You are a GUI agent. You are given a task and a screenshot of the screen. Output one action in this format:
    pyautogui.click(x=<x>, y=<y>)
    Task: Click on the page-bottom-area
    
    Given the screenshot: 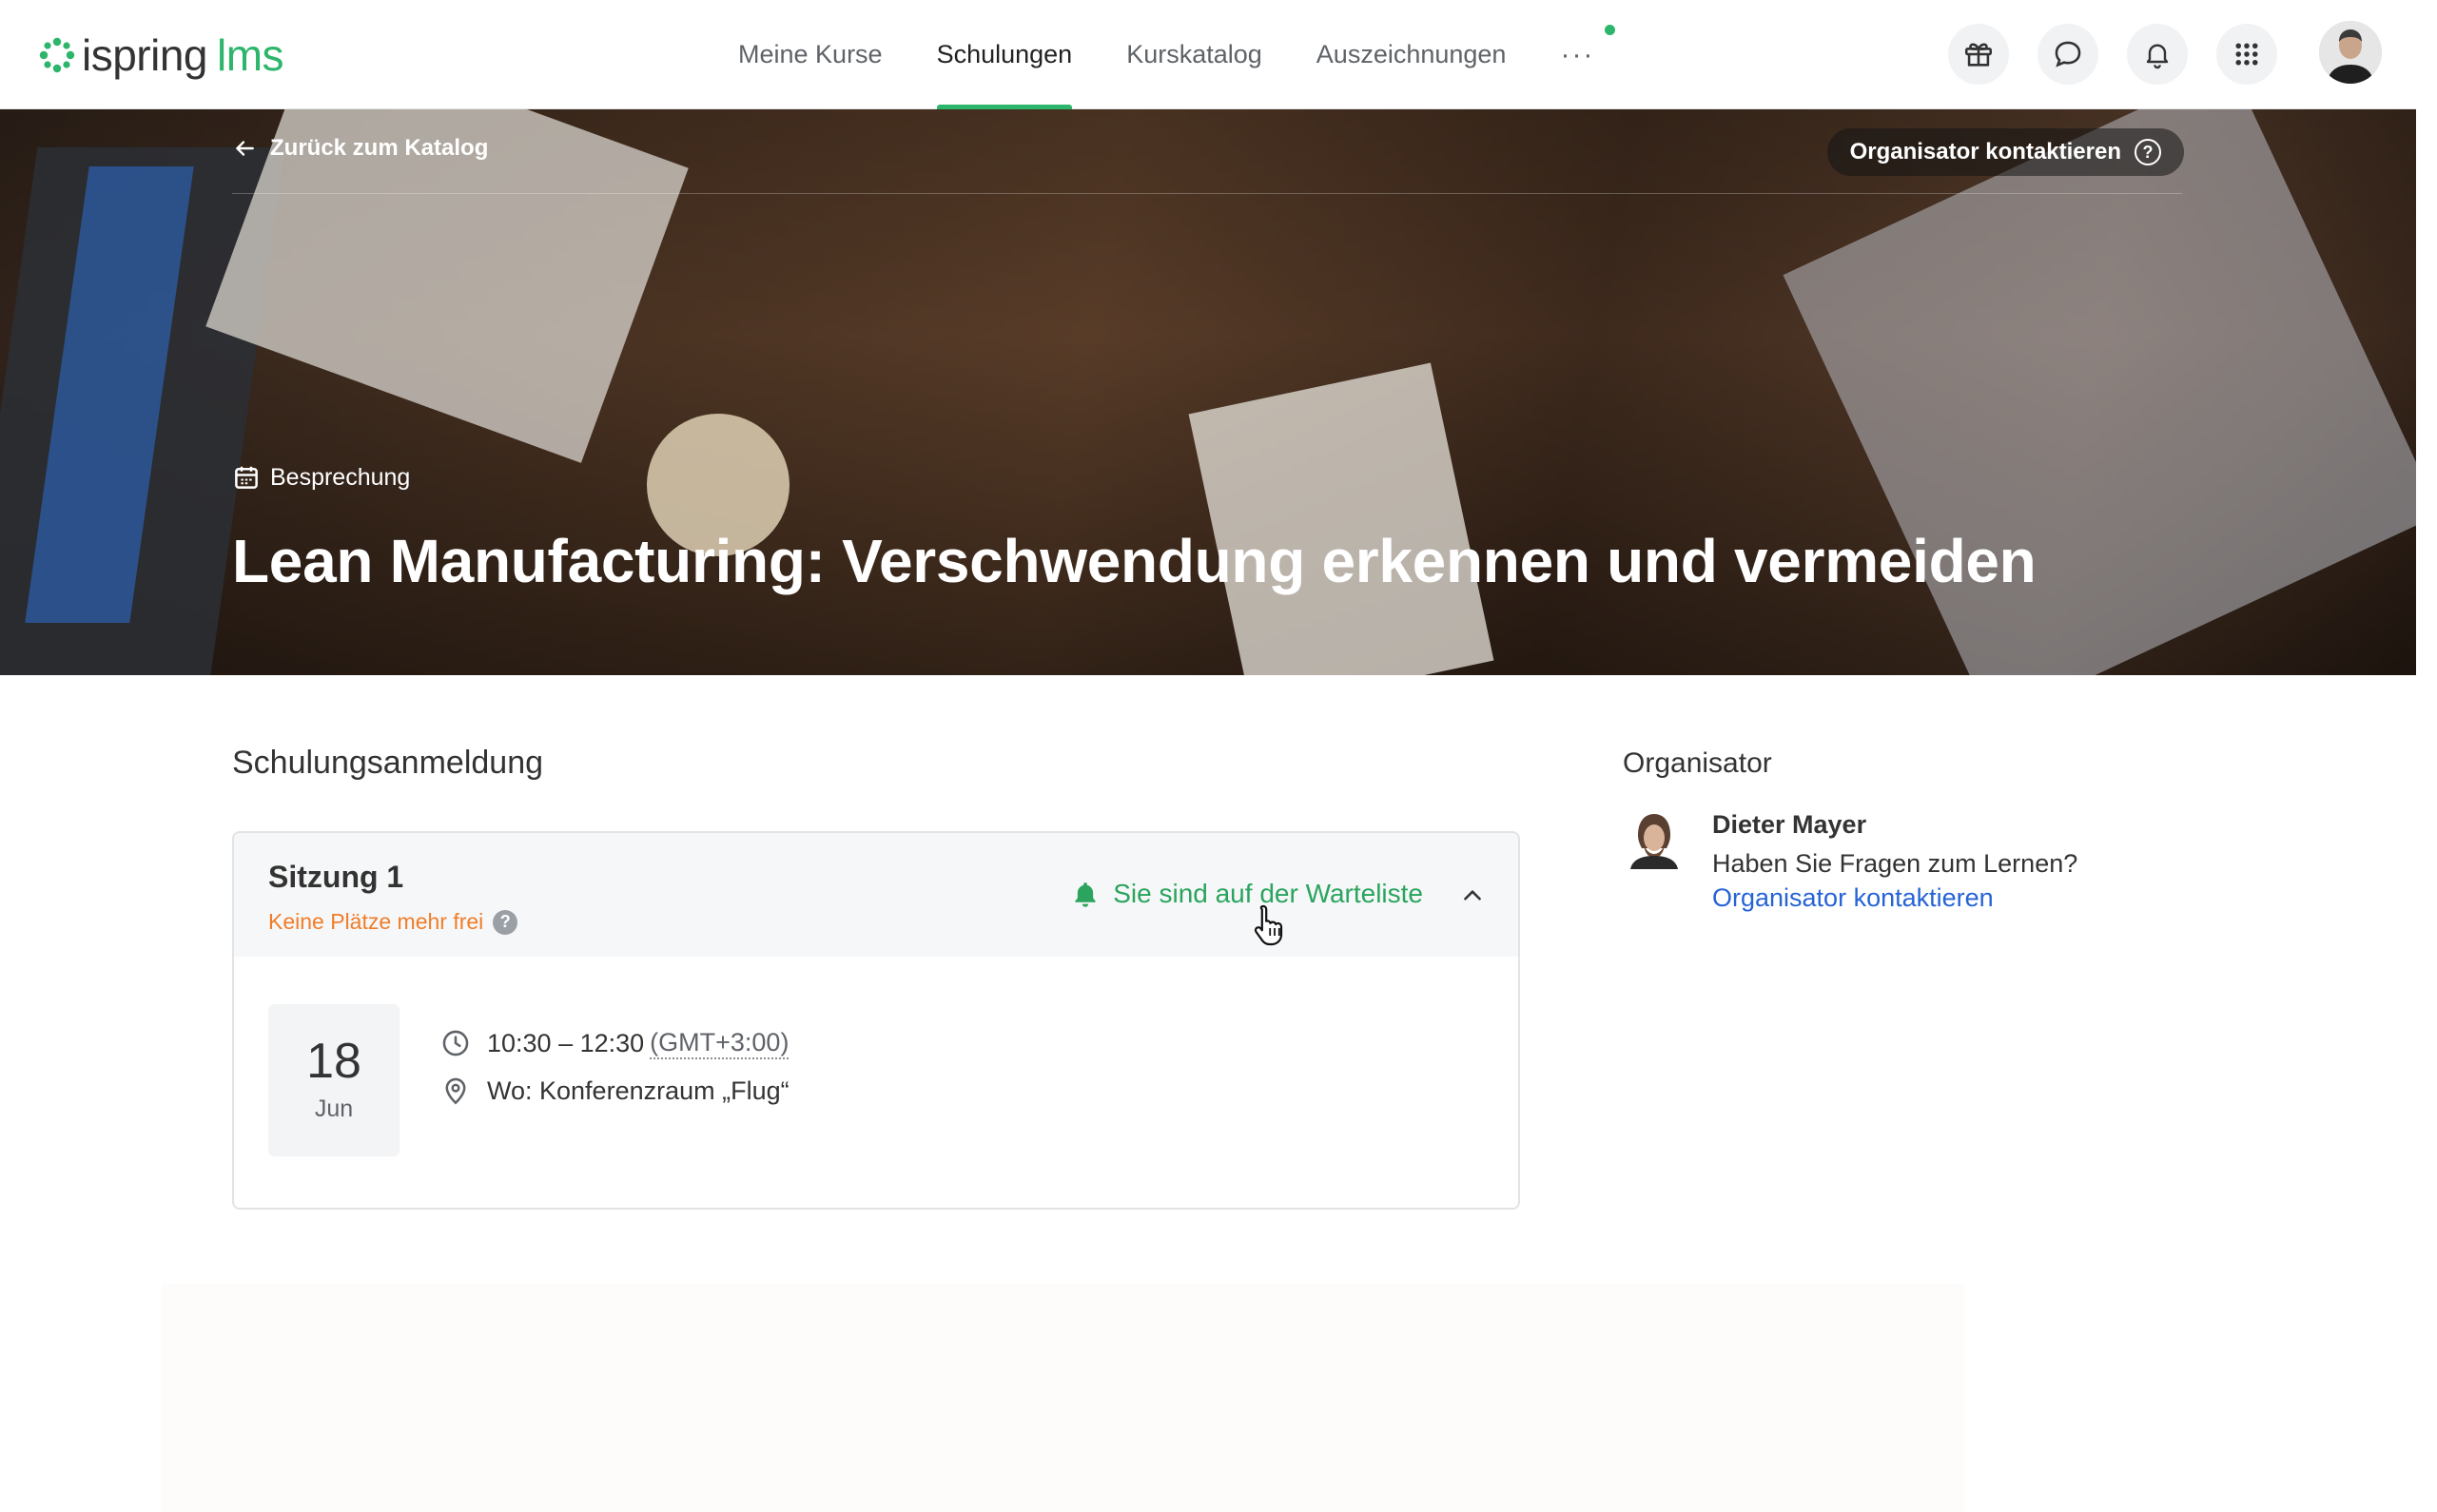 What is the action you would take?
    pyautogui.click(x=1063, y=1398)
    